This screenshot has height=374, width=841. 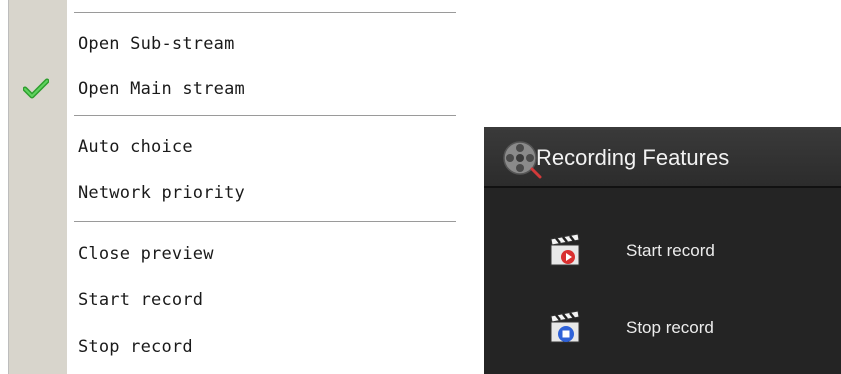 I want to click on clapperboard-stop-icon, so click(x=565, y=327).